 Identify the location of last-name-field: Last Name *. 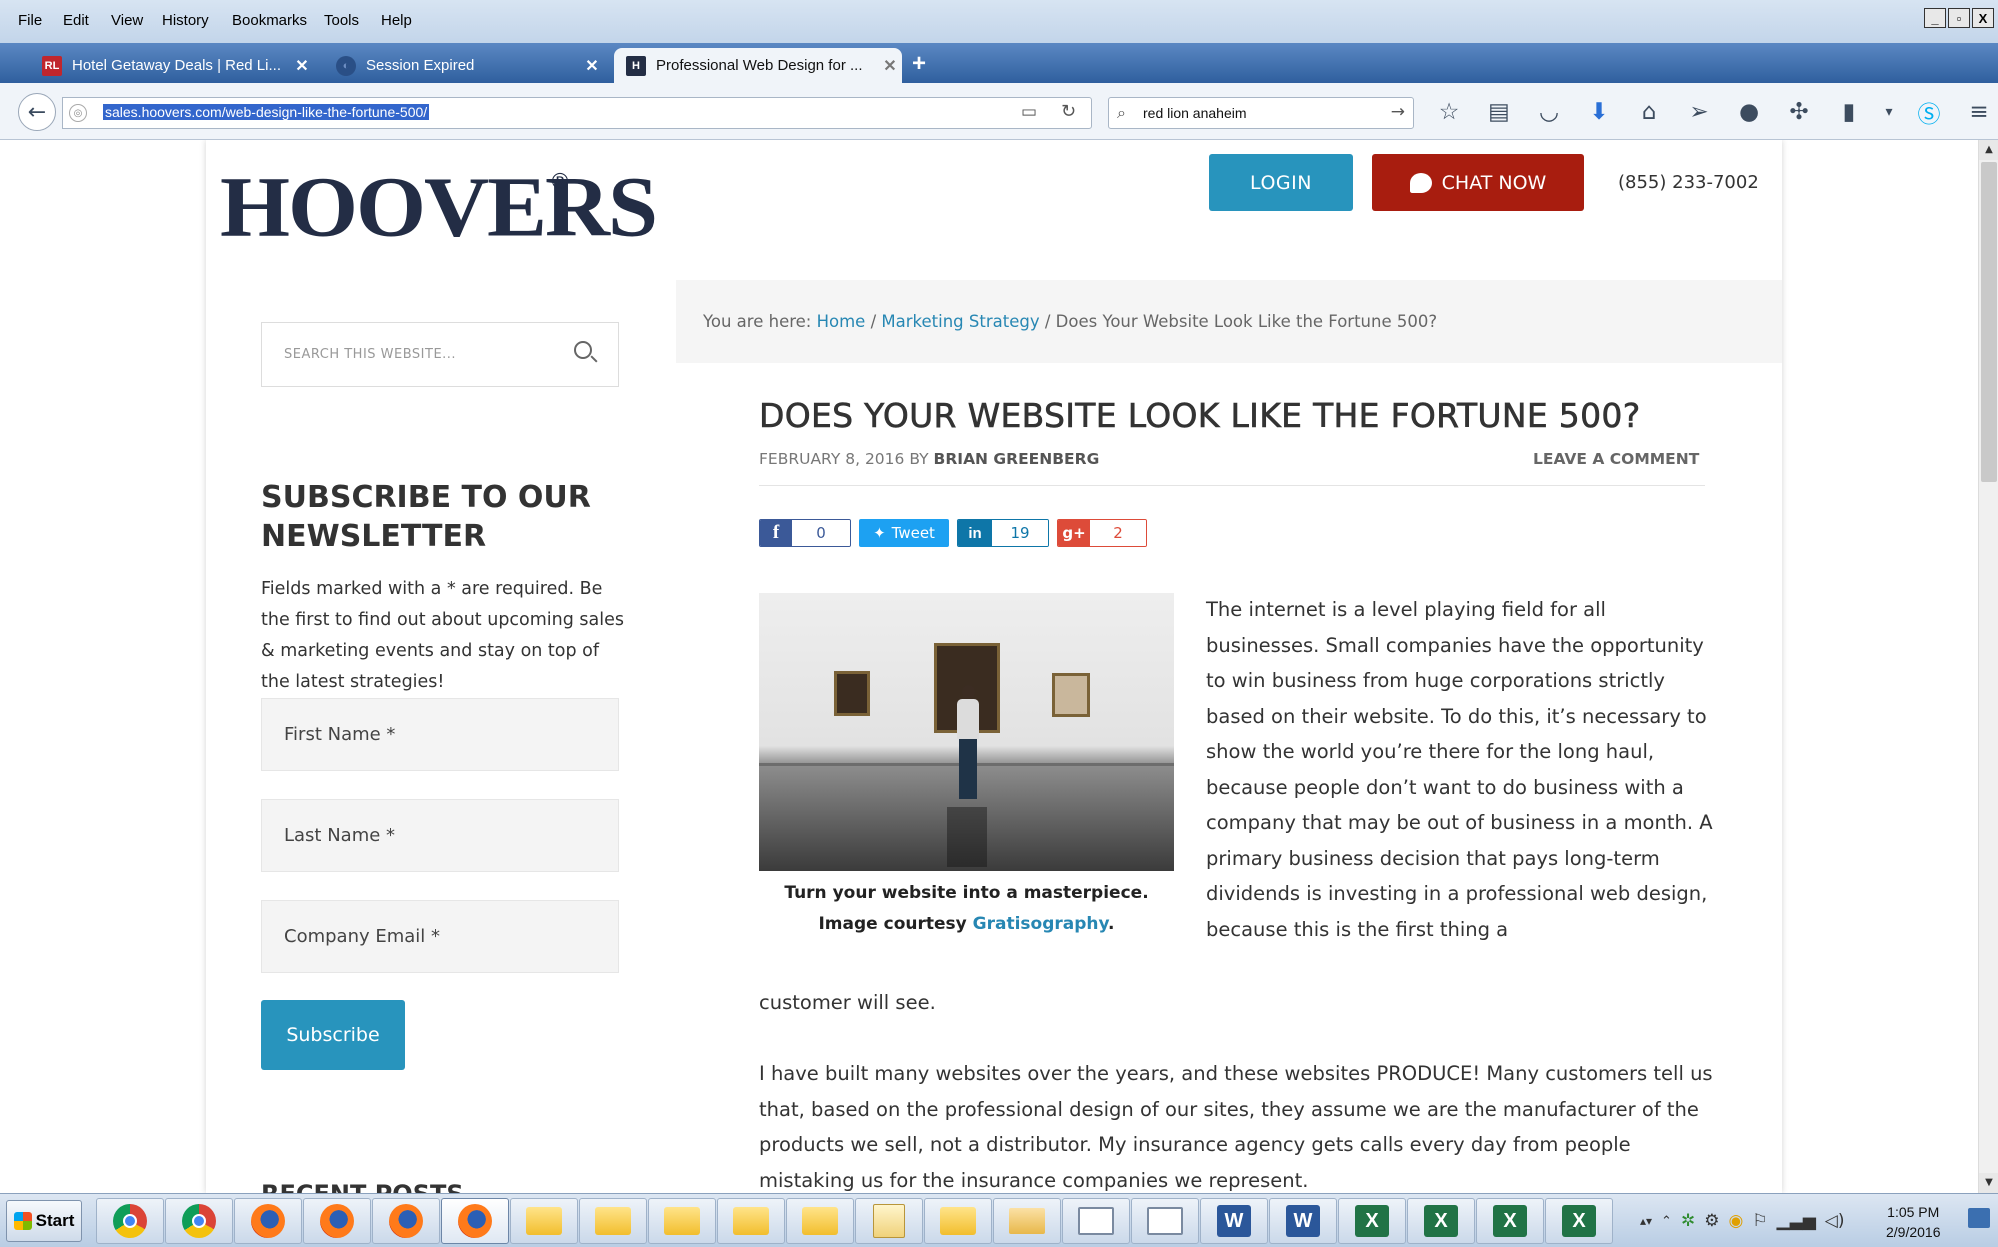
(440, 835).